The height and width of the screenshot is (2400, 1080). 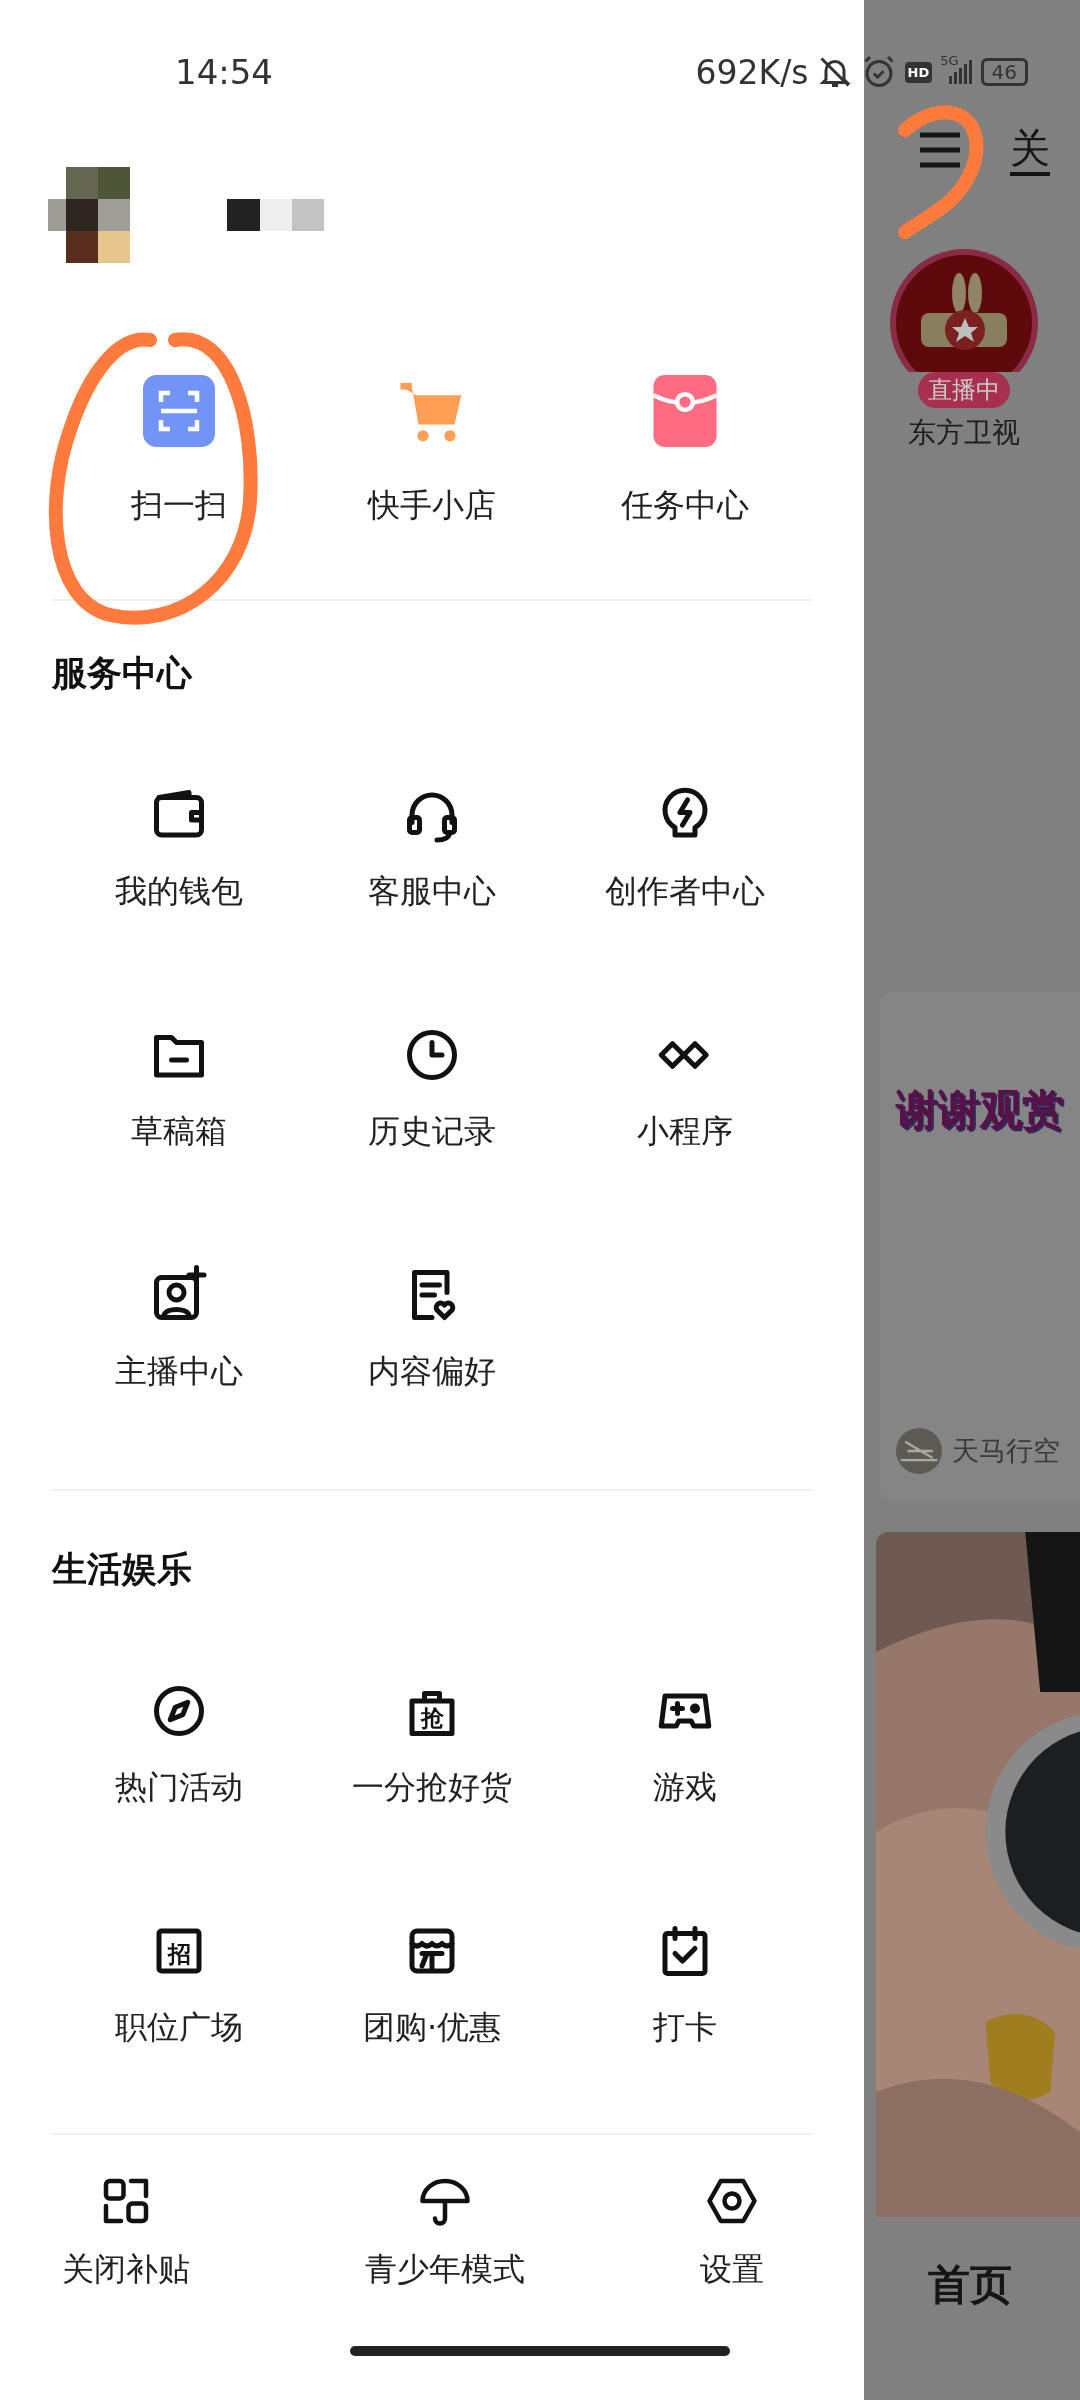 What do you see at coordinates (964, 390) in the screenshot?
I see `live-badge: 直播中` at bounding box center [964, 390].